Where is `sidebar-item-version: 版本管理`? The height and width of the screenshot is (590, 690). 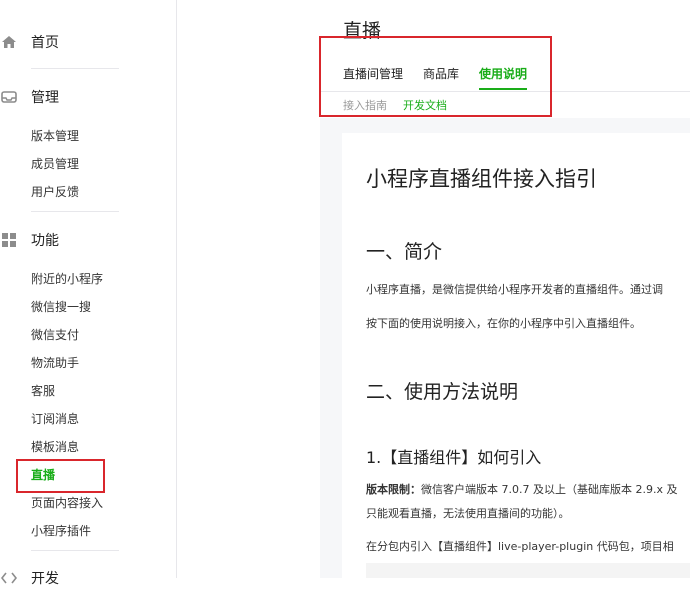
sidebar-item-version: 版本管理 is located at coordinates (55, 136).